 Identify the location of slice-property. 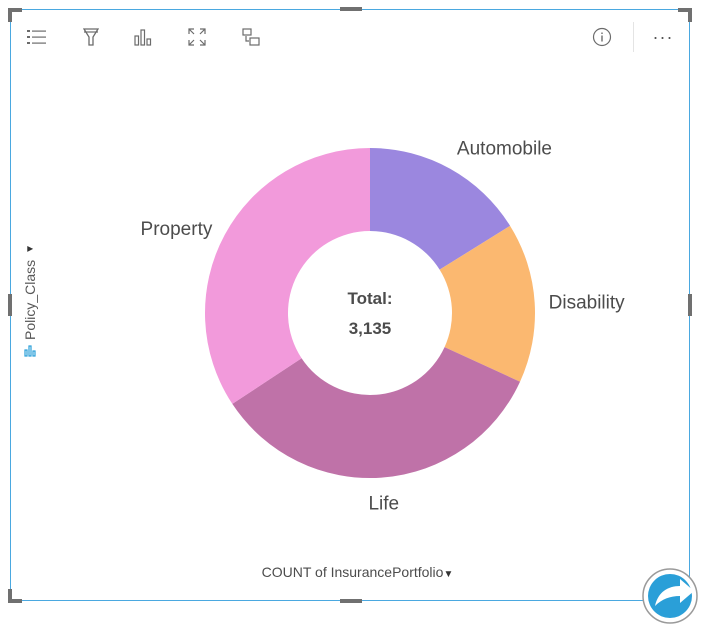
(287, 276).